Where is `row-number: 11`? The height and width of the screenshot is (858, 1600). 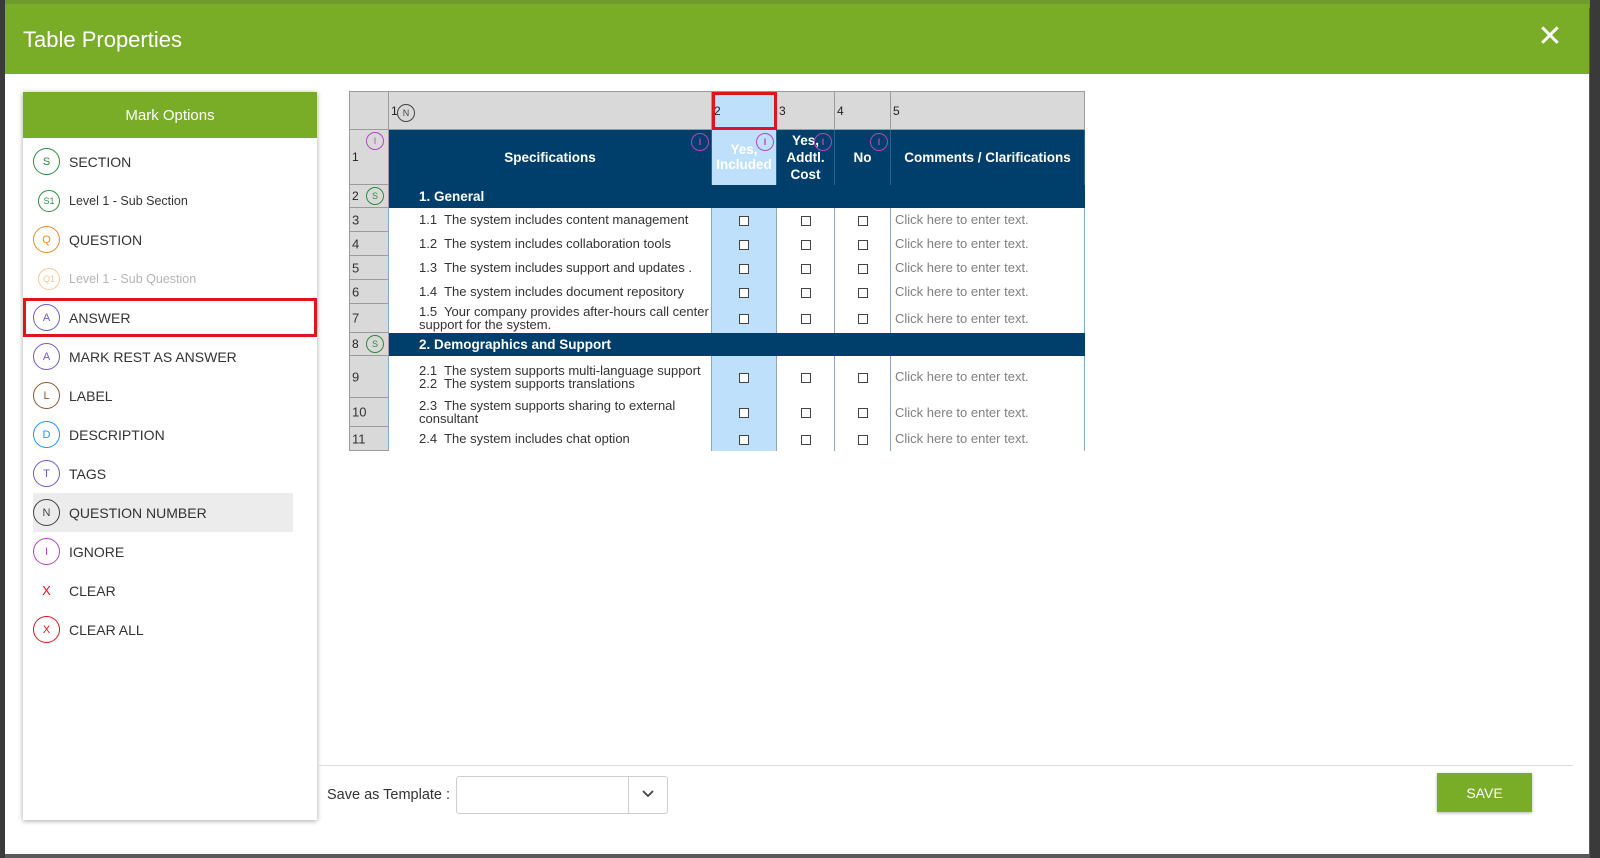
row-number: 11 is located at coordinates (369, 438).